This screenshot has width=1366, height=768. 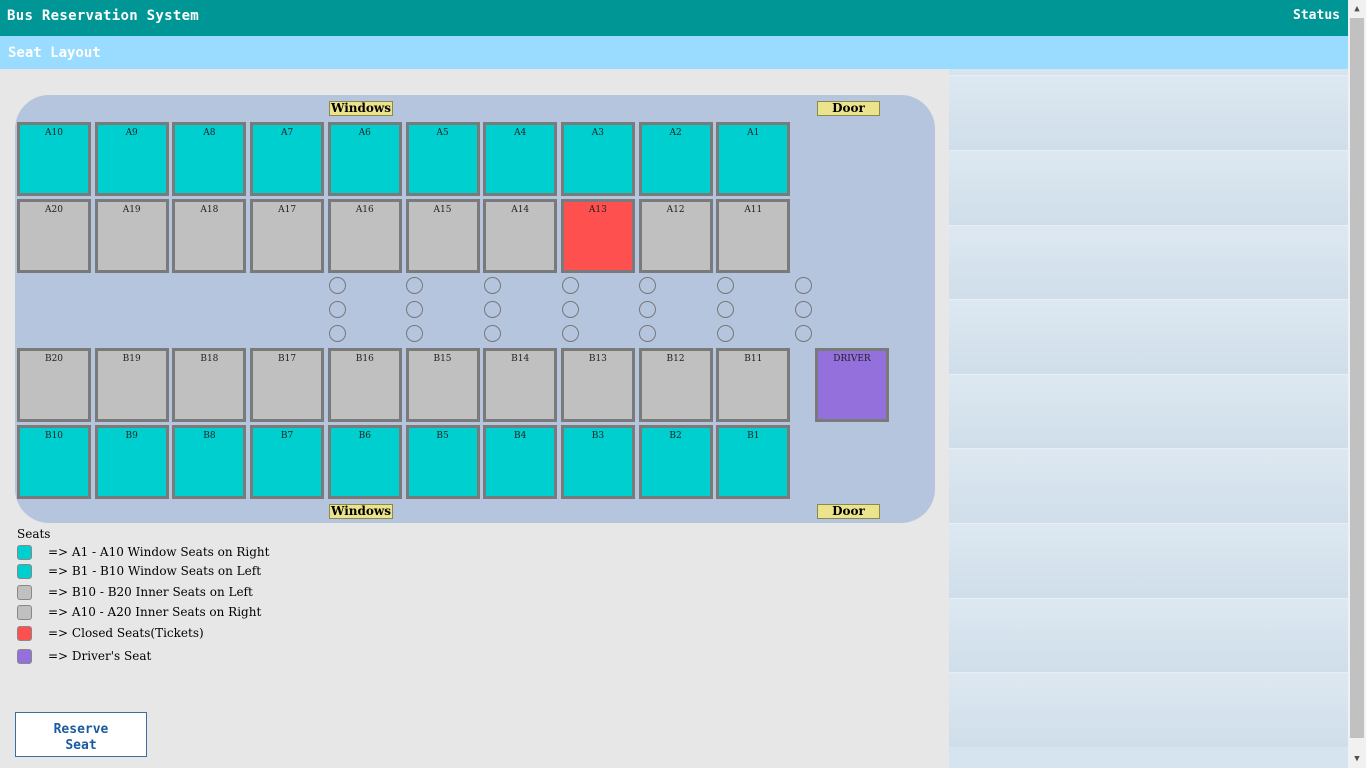 What do you see at coordinates (54, 53) in the screenshot?
I see `page-title: Seat Layout` at bounding box center [54, 53].